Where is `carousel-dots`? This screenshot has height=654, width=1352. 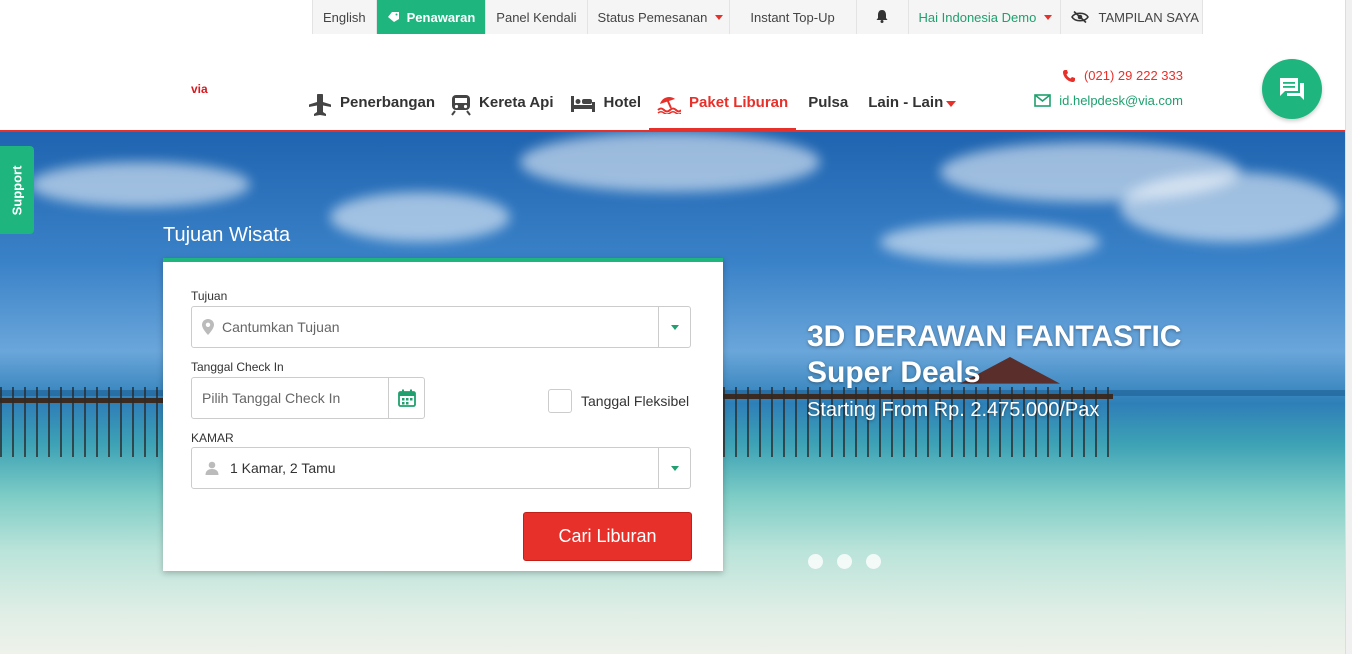 carousel-dots is located at coordinates (851, 561).